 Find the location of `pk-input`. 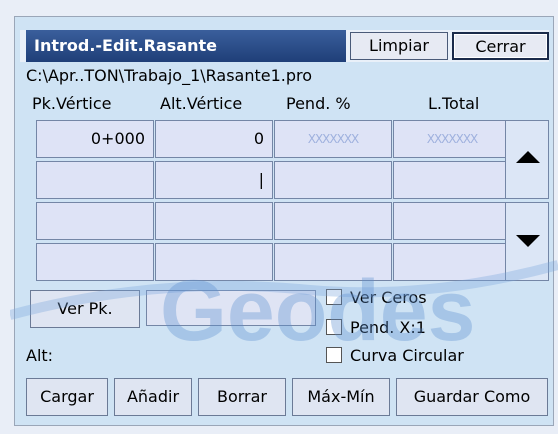

pk-input is located at coordinates (231, 308).